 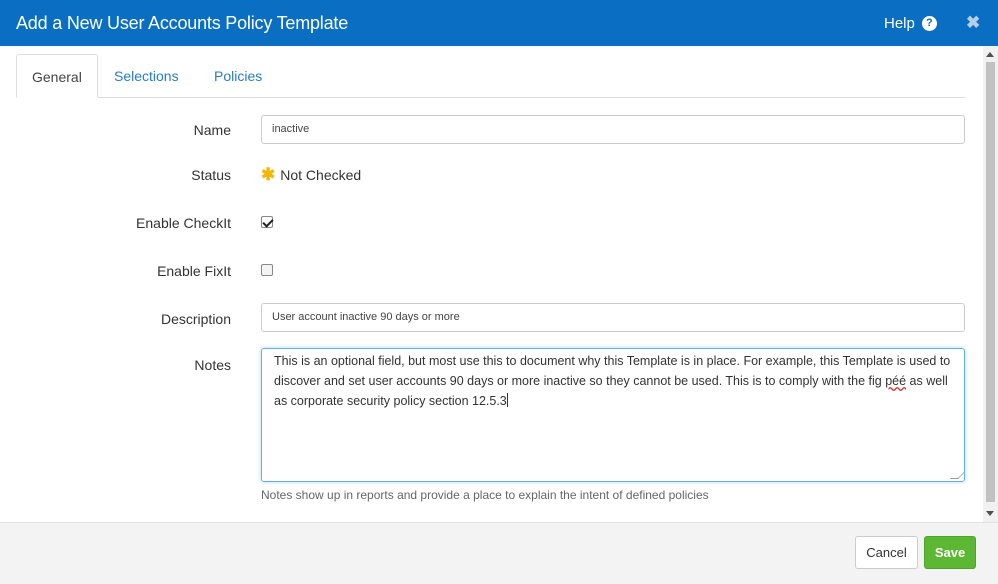 What do you see at coordinates (267, 222) in the screenshot?
I see `enable-checkit-checkbox` at bounding box center [267, 222].